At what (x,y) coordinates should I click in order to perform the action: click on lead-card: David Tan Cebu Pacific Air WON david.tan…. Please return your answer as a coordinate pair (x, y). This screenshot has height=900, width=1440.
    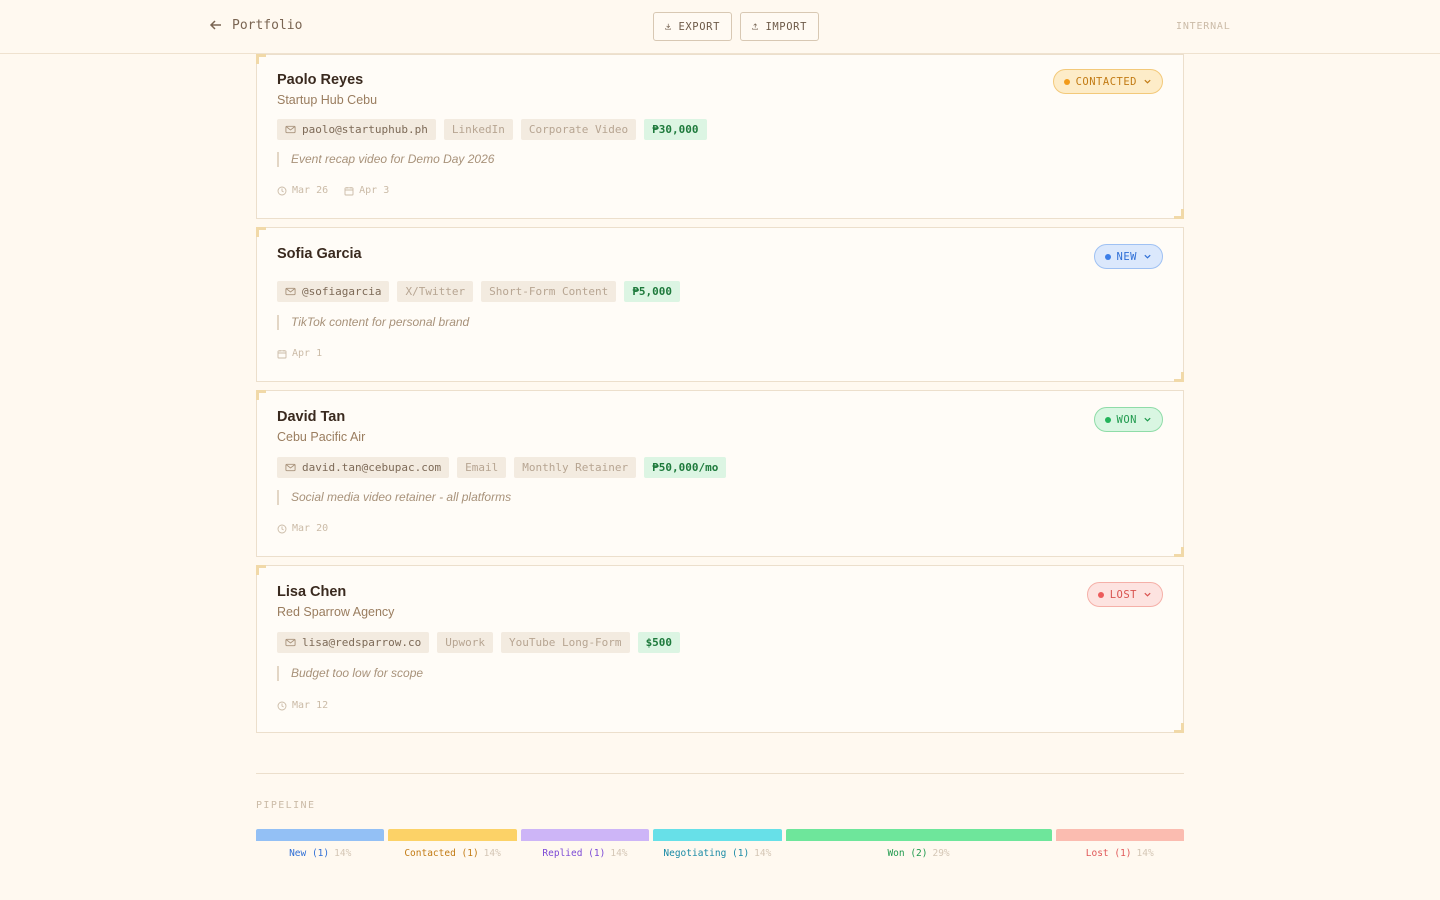
    Looking at the image, I should click on (720, 473).